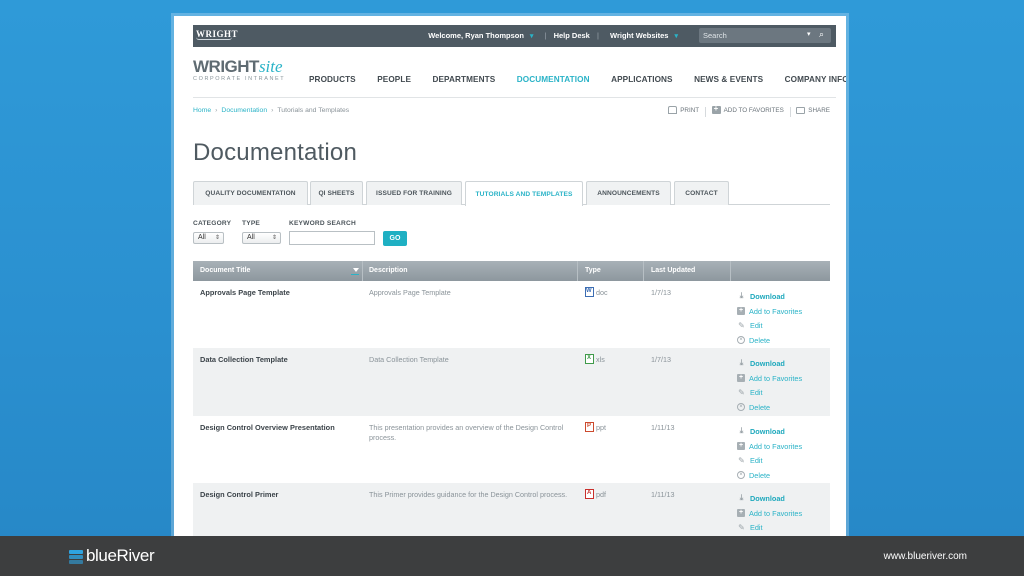 This screenshot has height=576, width=1024. Describe the element at coordinates (642, 79) in the screenshot. I see `nav-applications: APPLICATIONS` at that location.